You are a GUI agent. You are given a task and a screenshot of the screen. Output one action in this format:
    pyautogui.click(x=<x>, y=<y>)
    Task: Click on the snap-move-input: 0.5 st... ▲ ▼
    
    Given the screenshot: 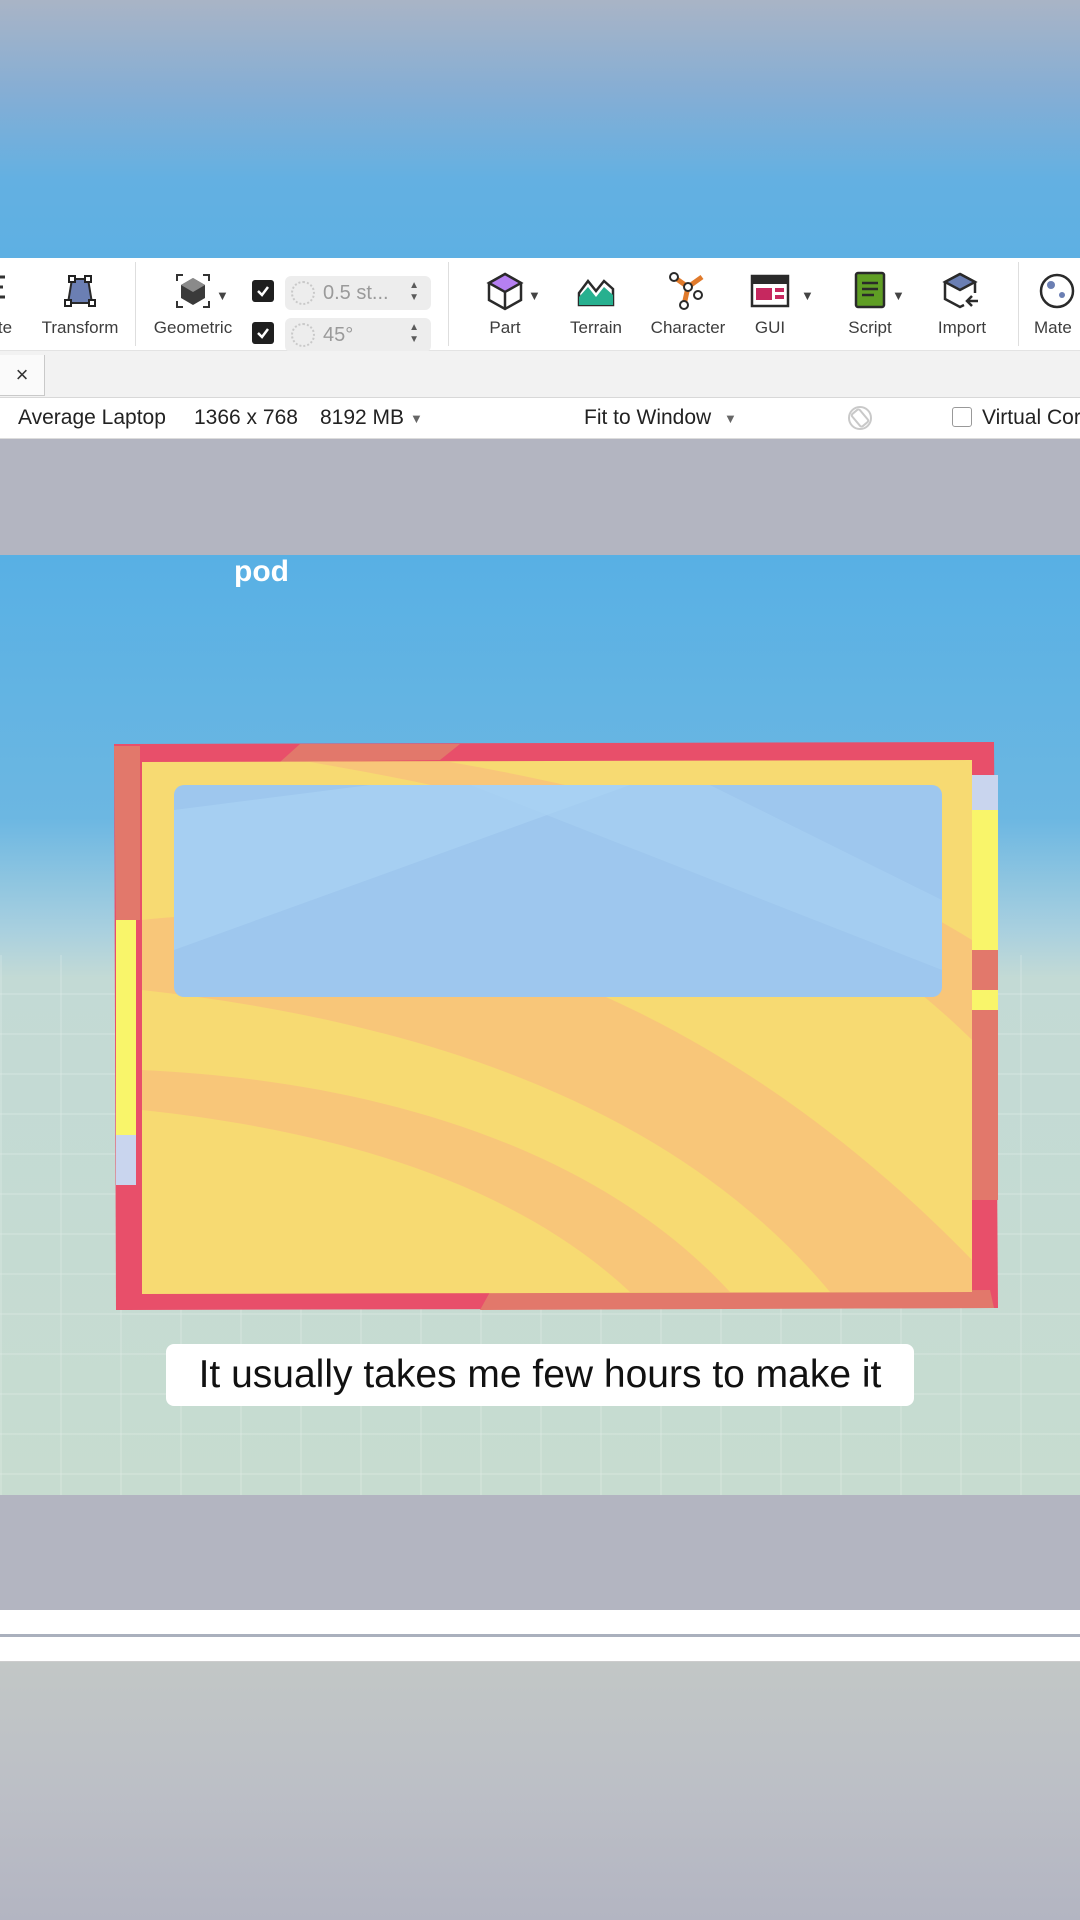 What is the action you would take?
    pyautogui.click(x=358, y=293)
    